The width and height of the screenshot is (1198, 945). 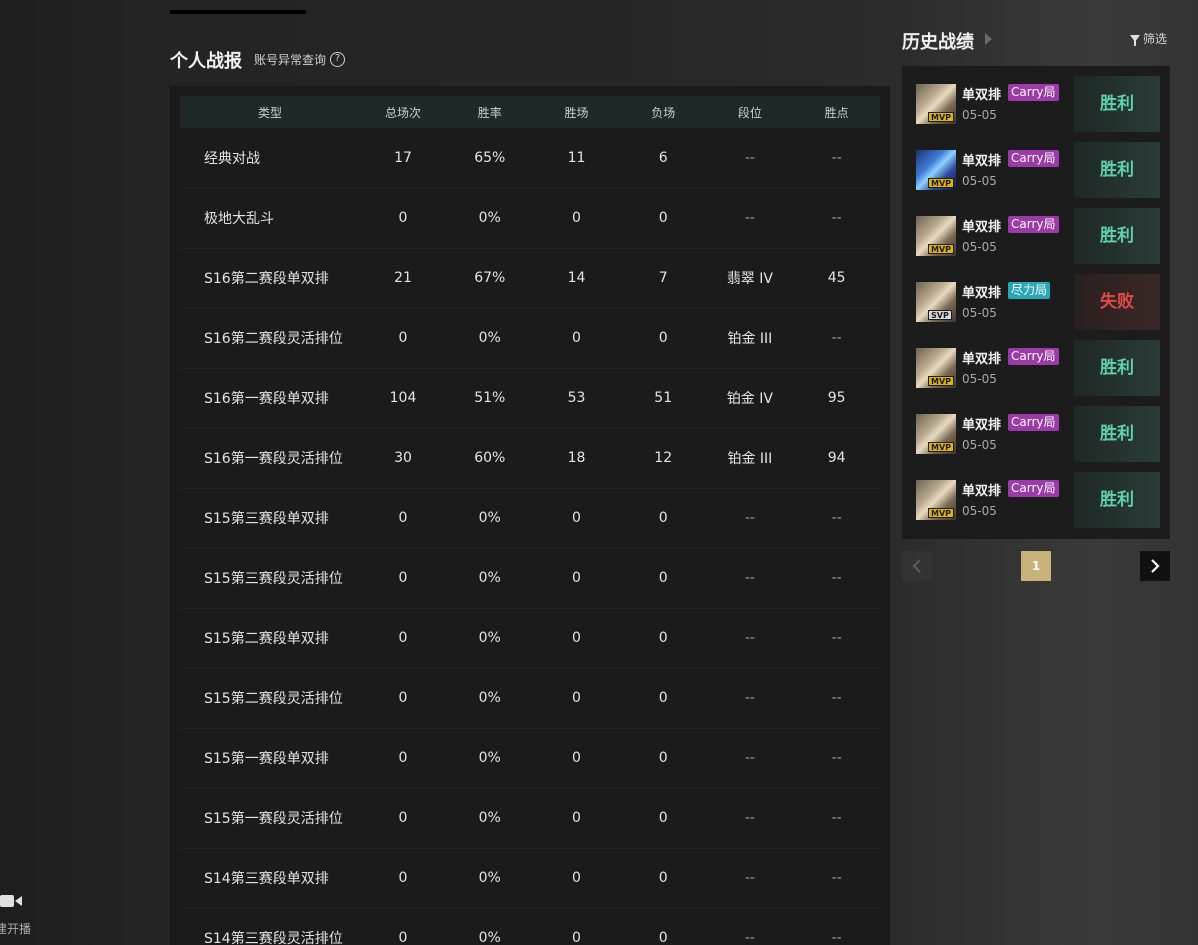 What do you see at coordinates (530, 158) in the screenshot?
I see `table-row: 经典对战 17 65% 11 6 -- --` at bounding box center [530, 158].